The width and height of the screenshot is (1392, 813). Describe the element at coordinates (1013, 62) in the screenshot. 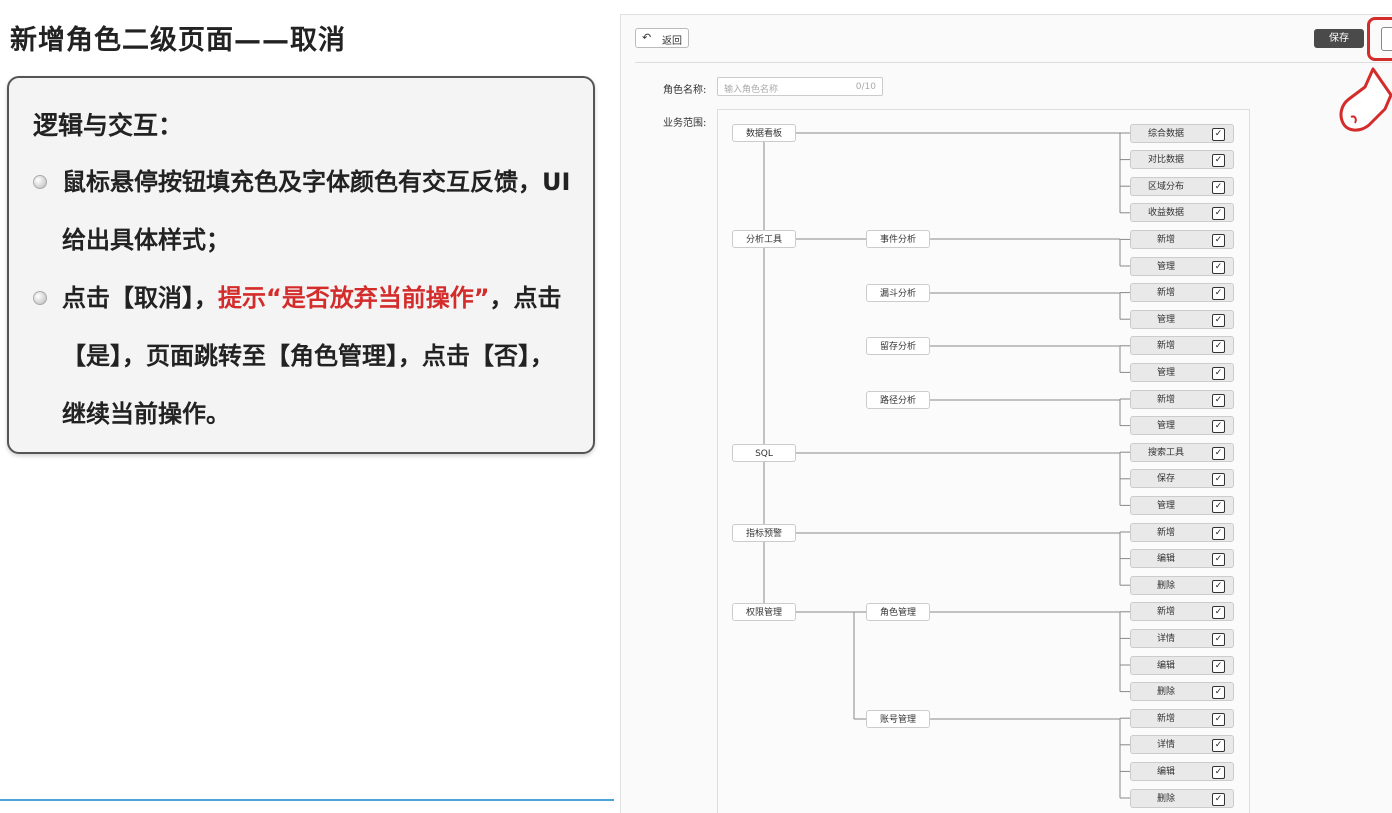

I see `header-divider` at that location.